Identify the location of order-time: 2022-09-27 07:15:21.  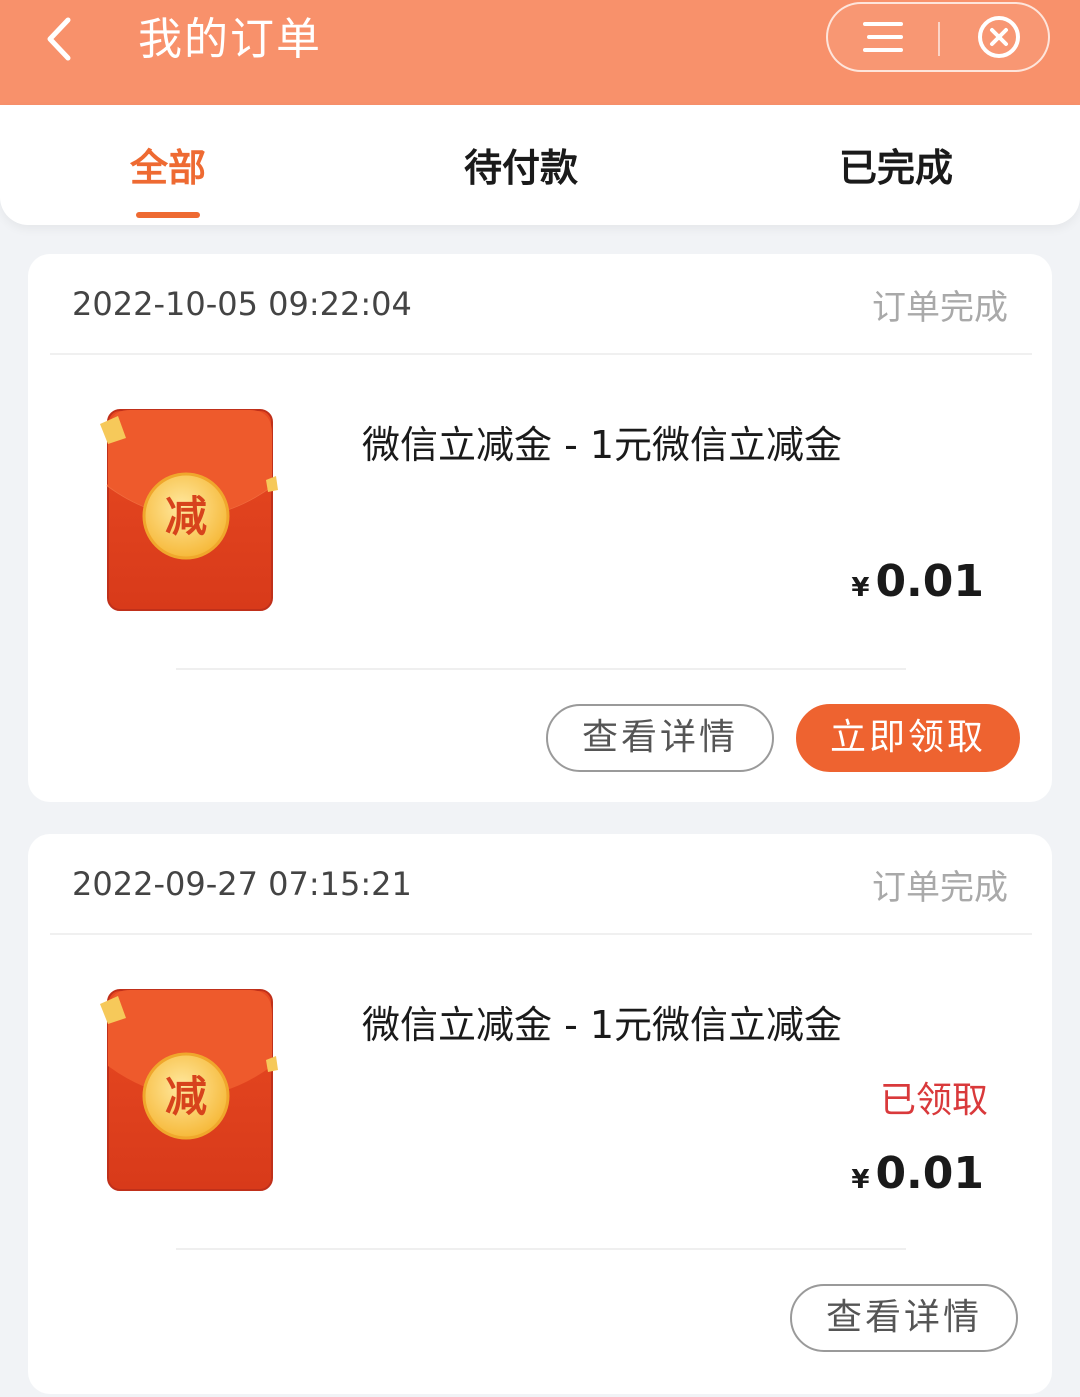
(242, 884).